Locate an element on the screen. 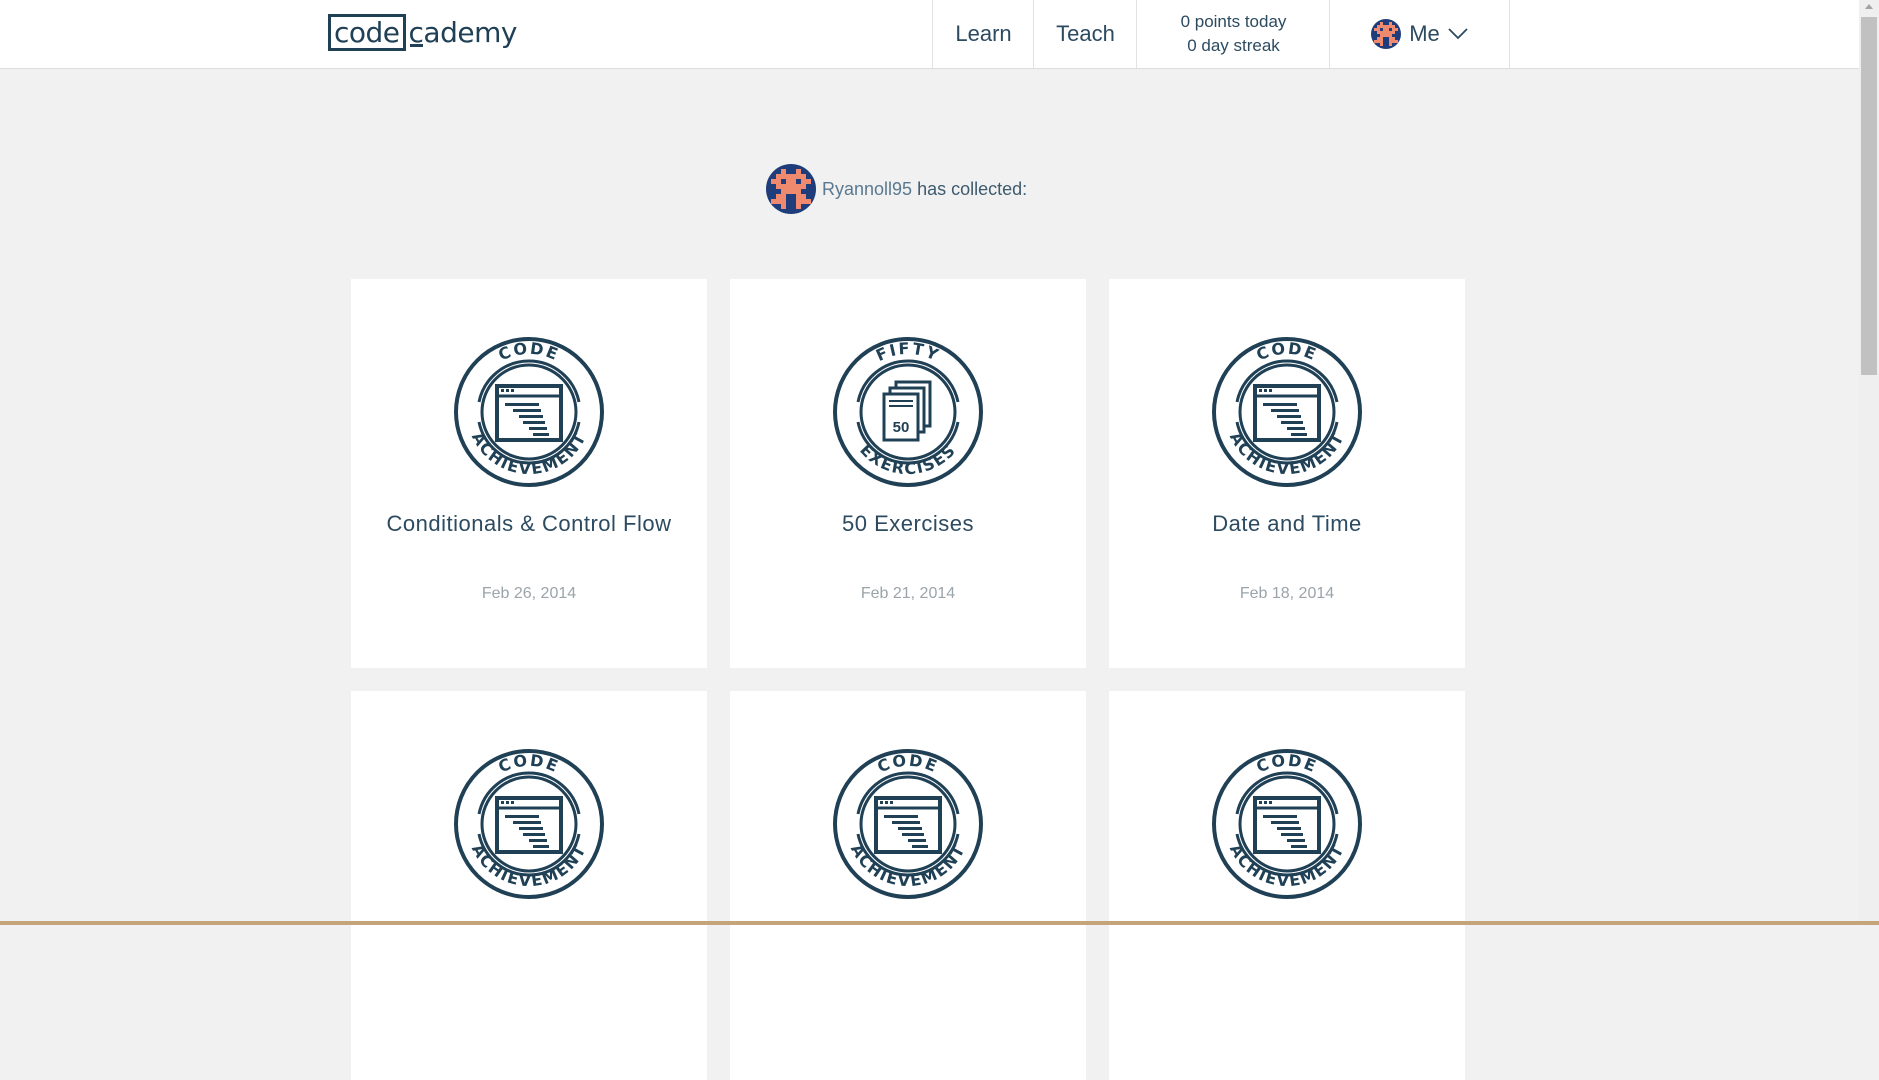 This screenshot has width=1879, height=1080. fifty-exercises-badge-icon: FIFTY EXERCISES 50 is located at coordinates (908, 412).